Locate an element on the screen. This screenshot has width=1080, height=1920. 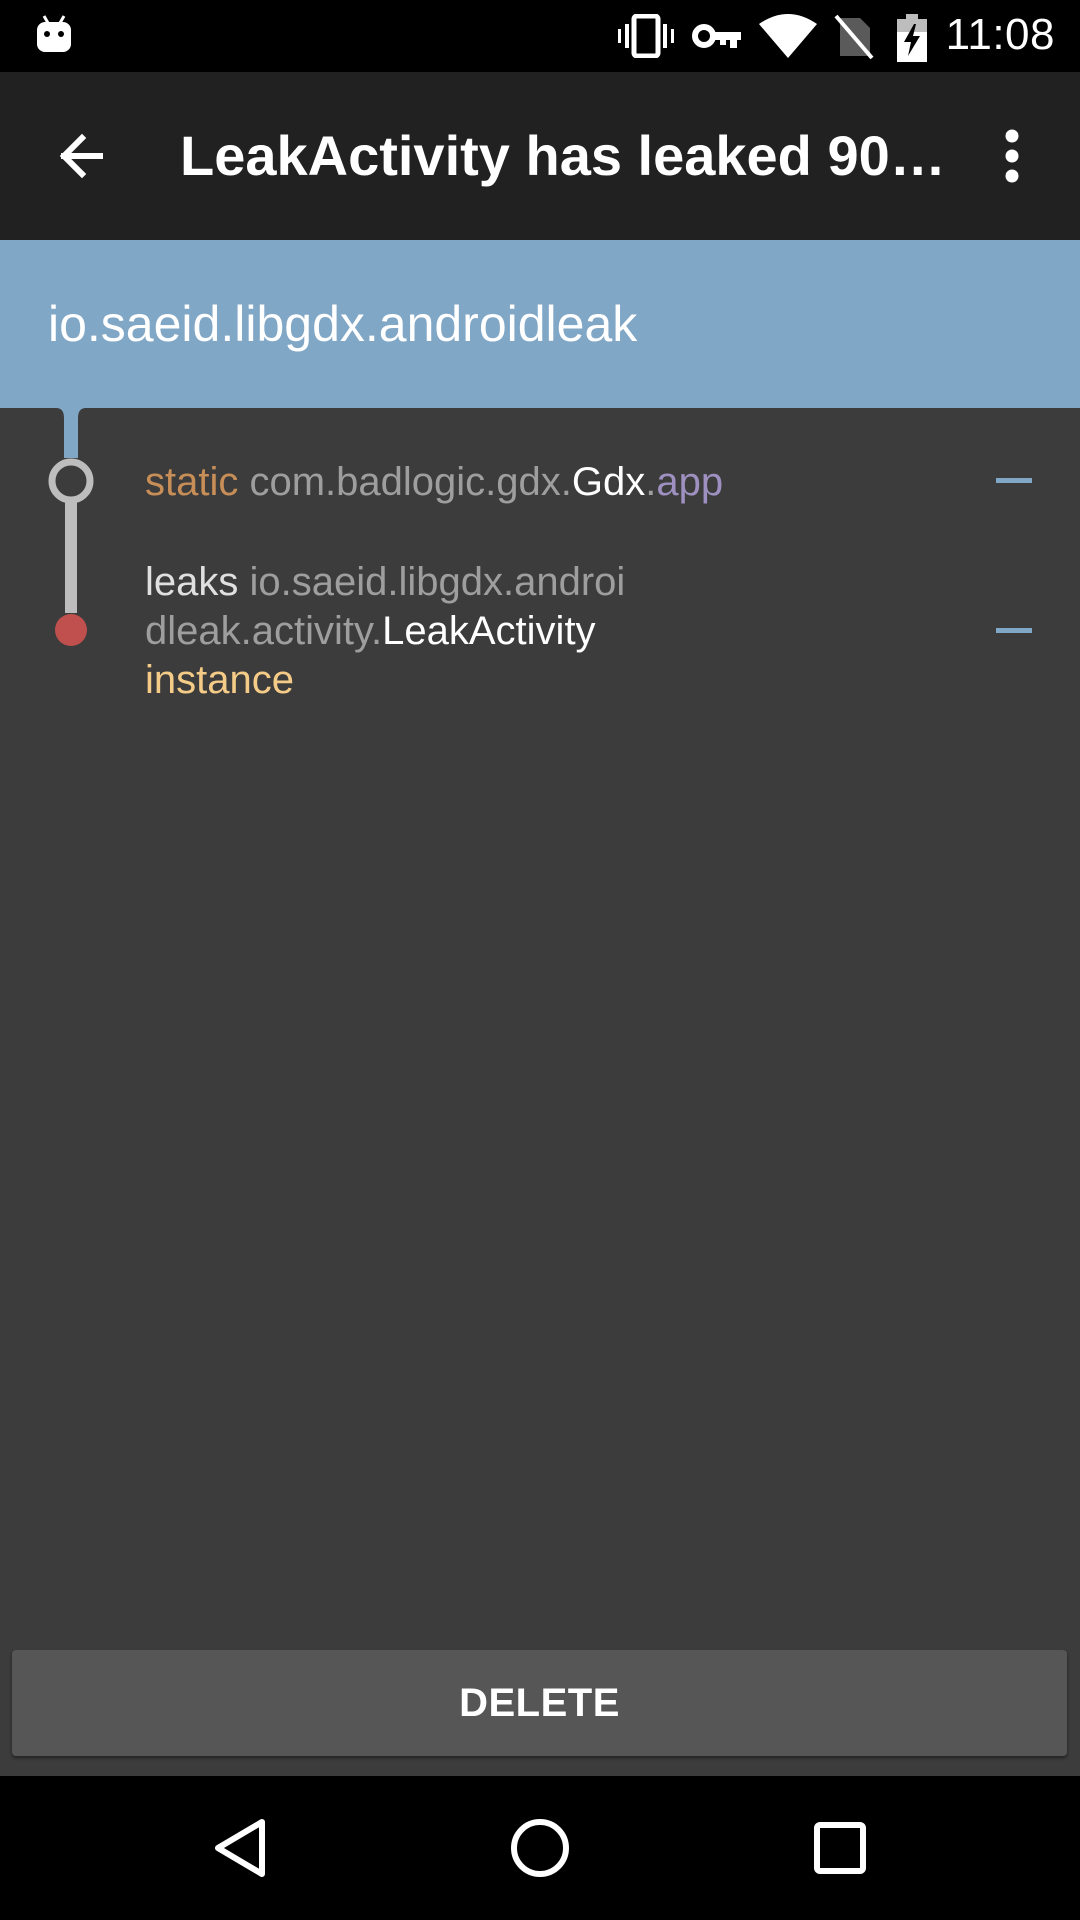
trace-item-static-field: static com.badlogic.gdx.Gdx.app is located at coordinates (434, 482).